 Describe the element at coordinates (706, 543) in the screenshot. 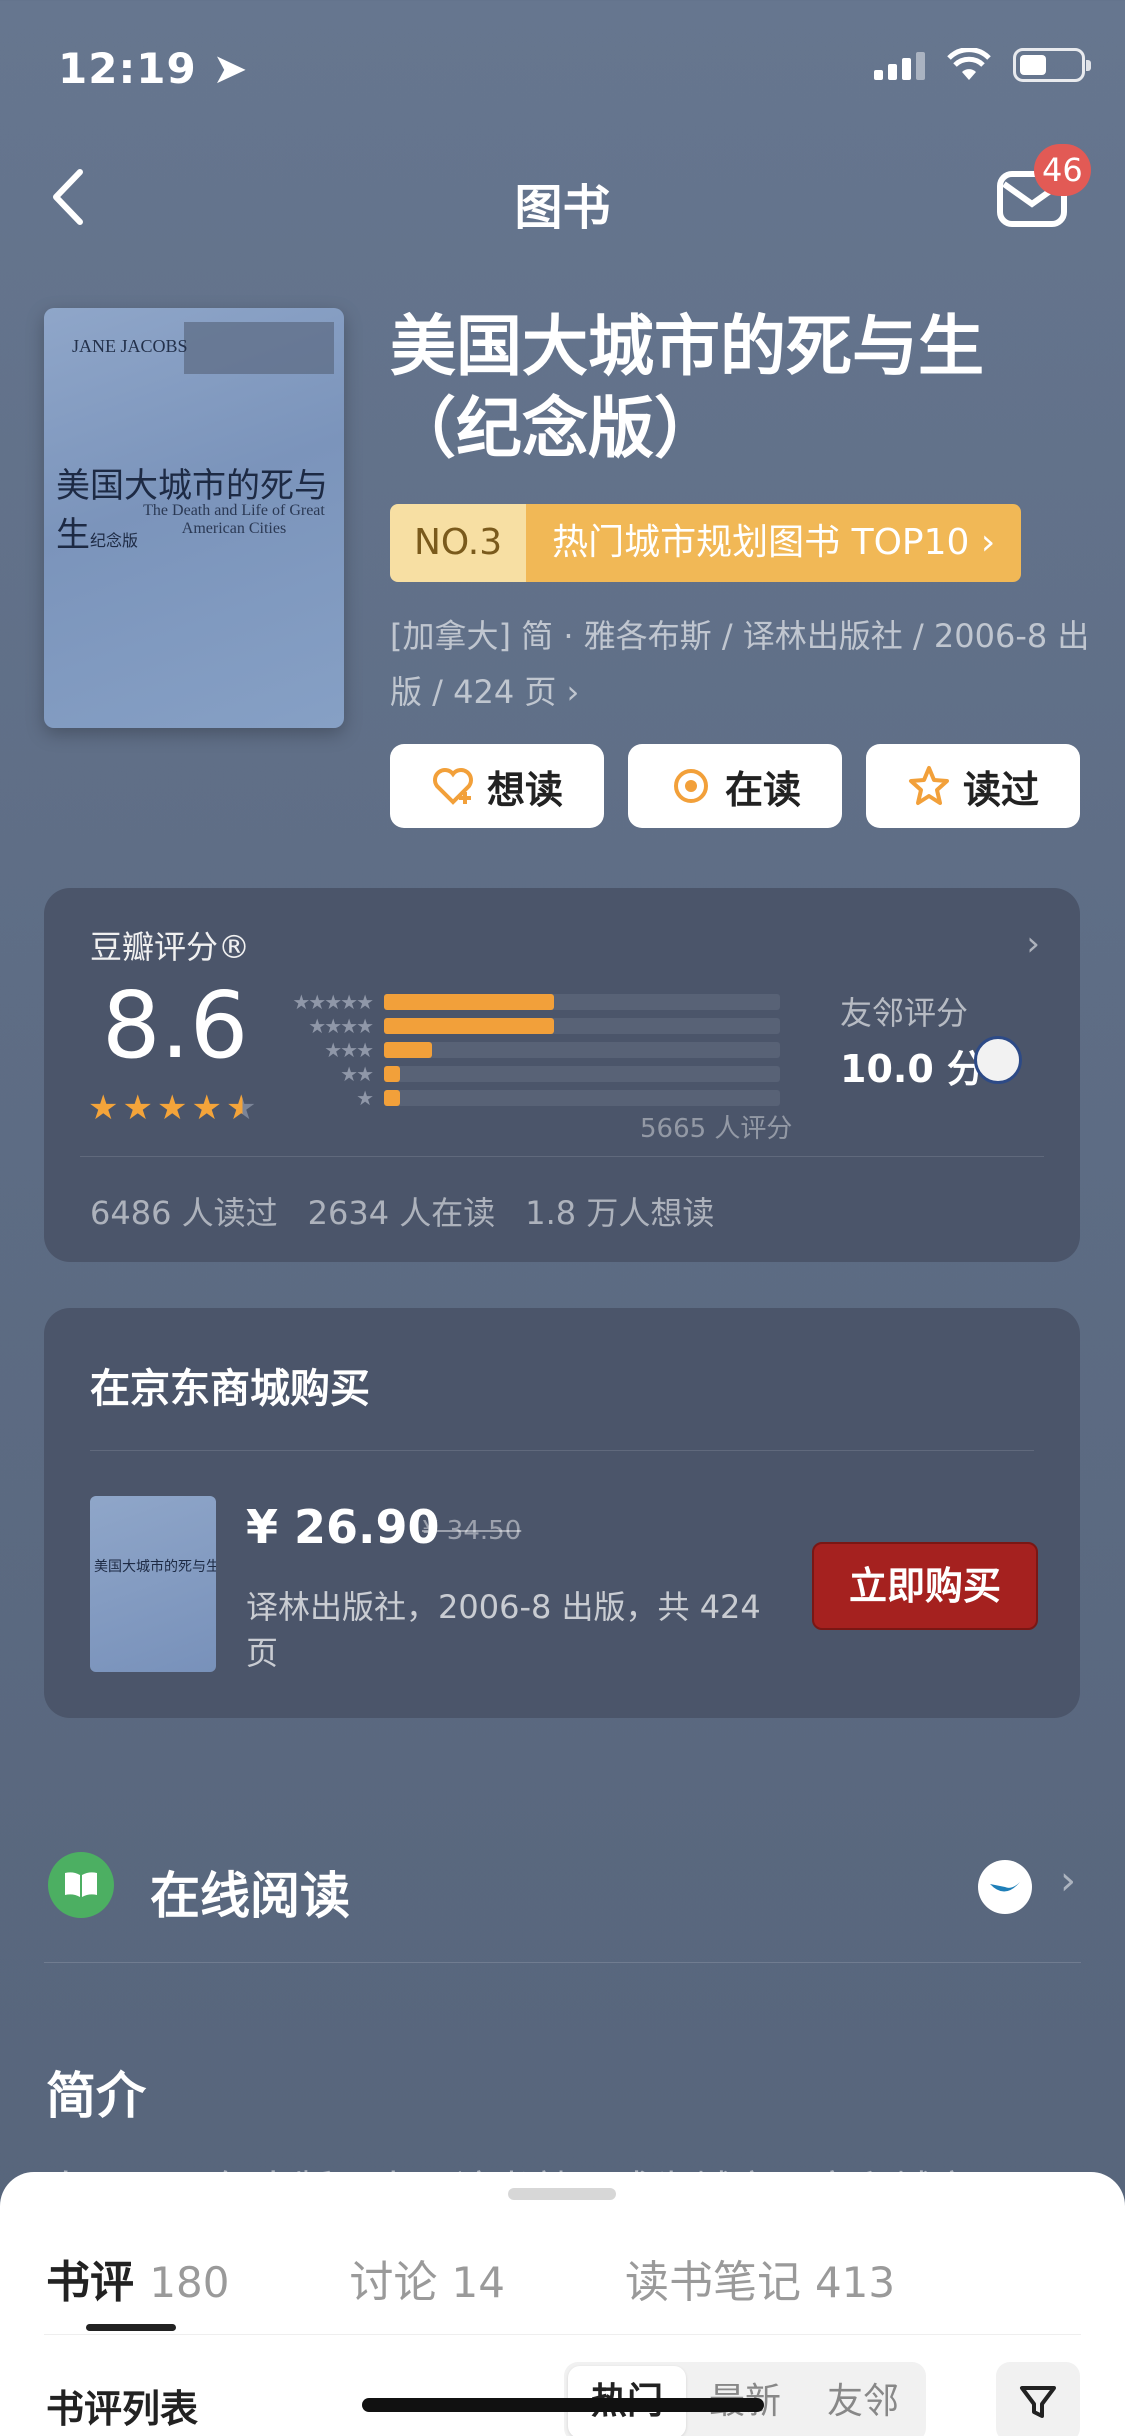

I see `ranking-banner: NO.3 热门城市规划图书 TOP10 ›` at that location.